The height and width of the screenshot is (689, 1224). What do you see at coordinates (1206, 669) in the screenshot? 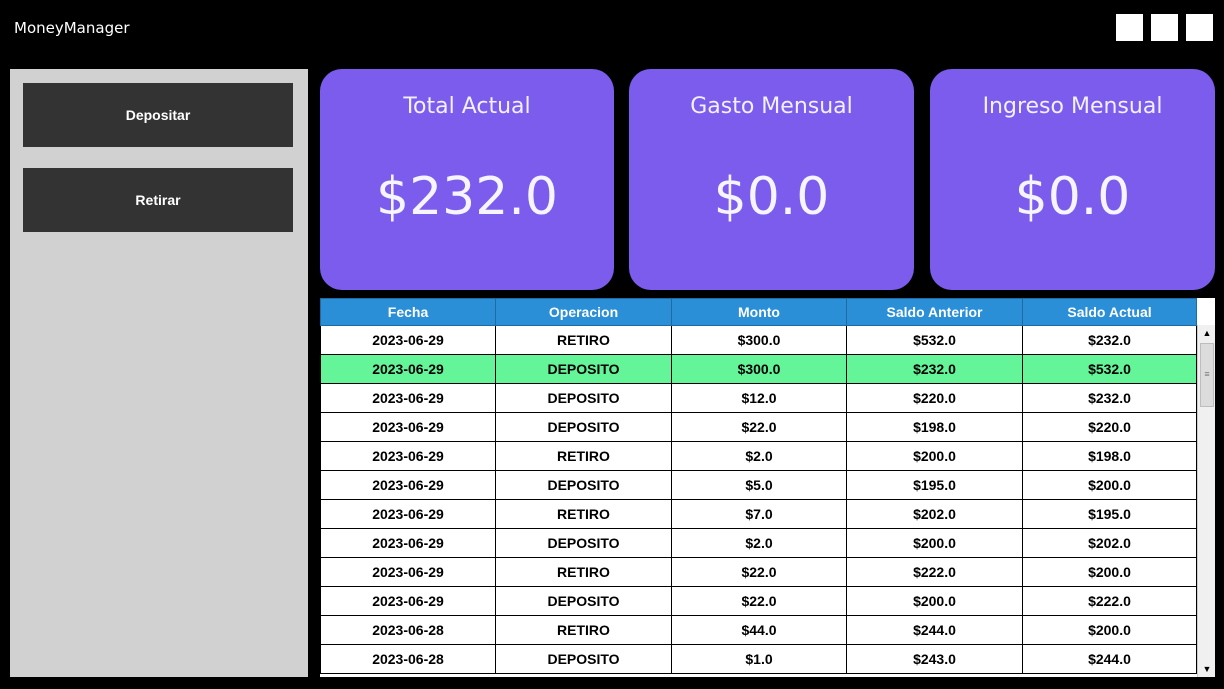
I see `scroll-down-icon: ▼` at bounding box center [1206, 669].